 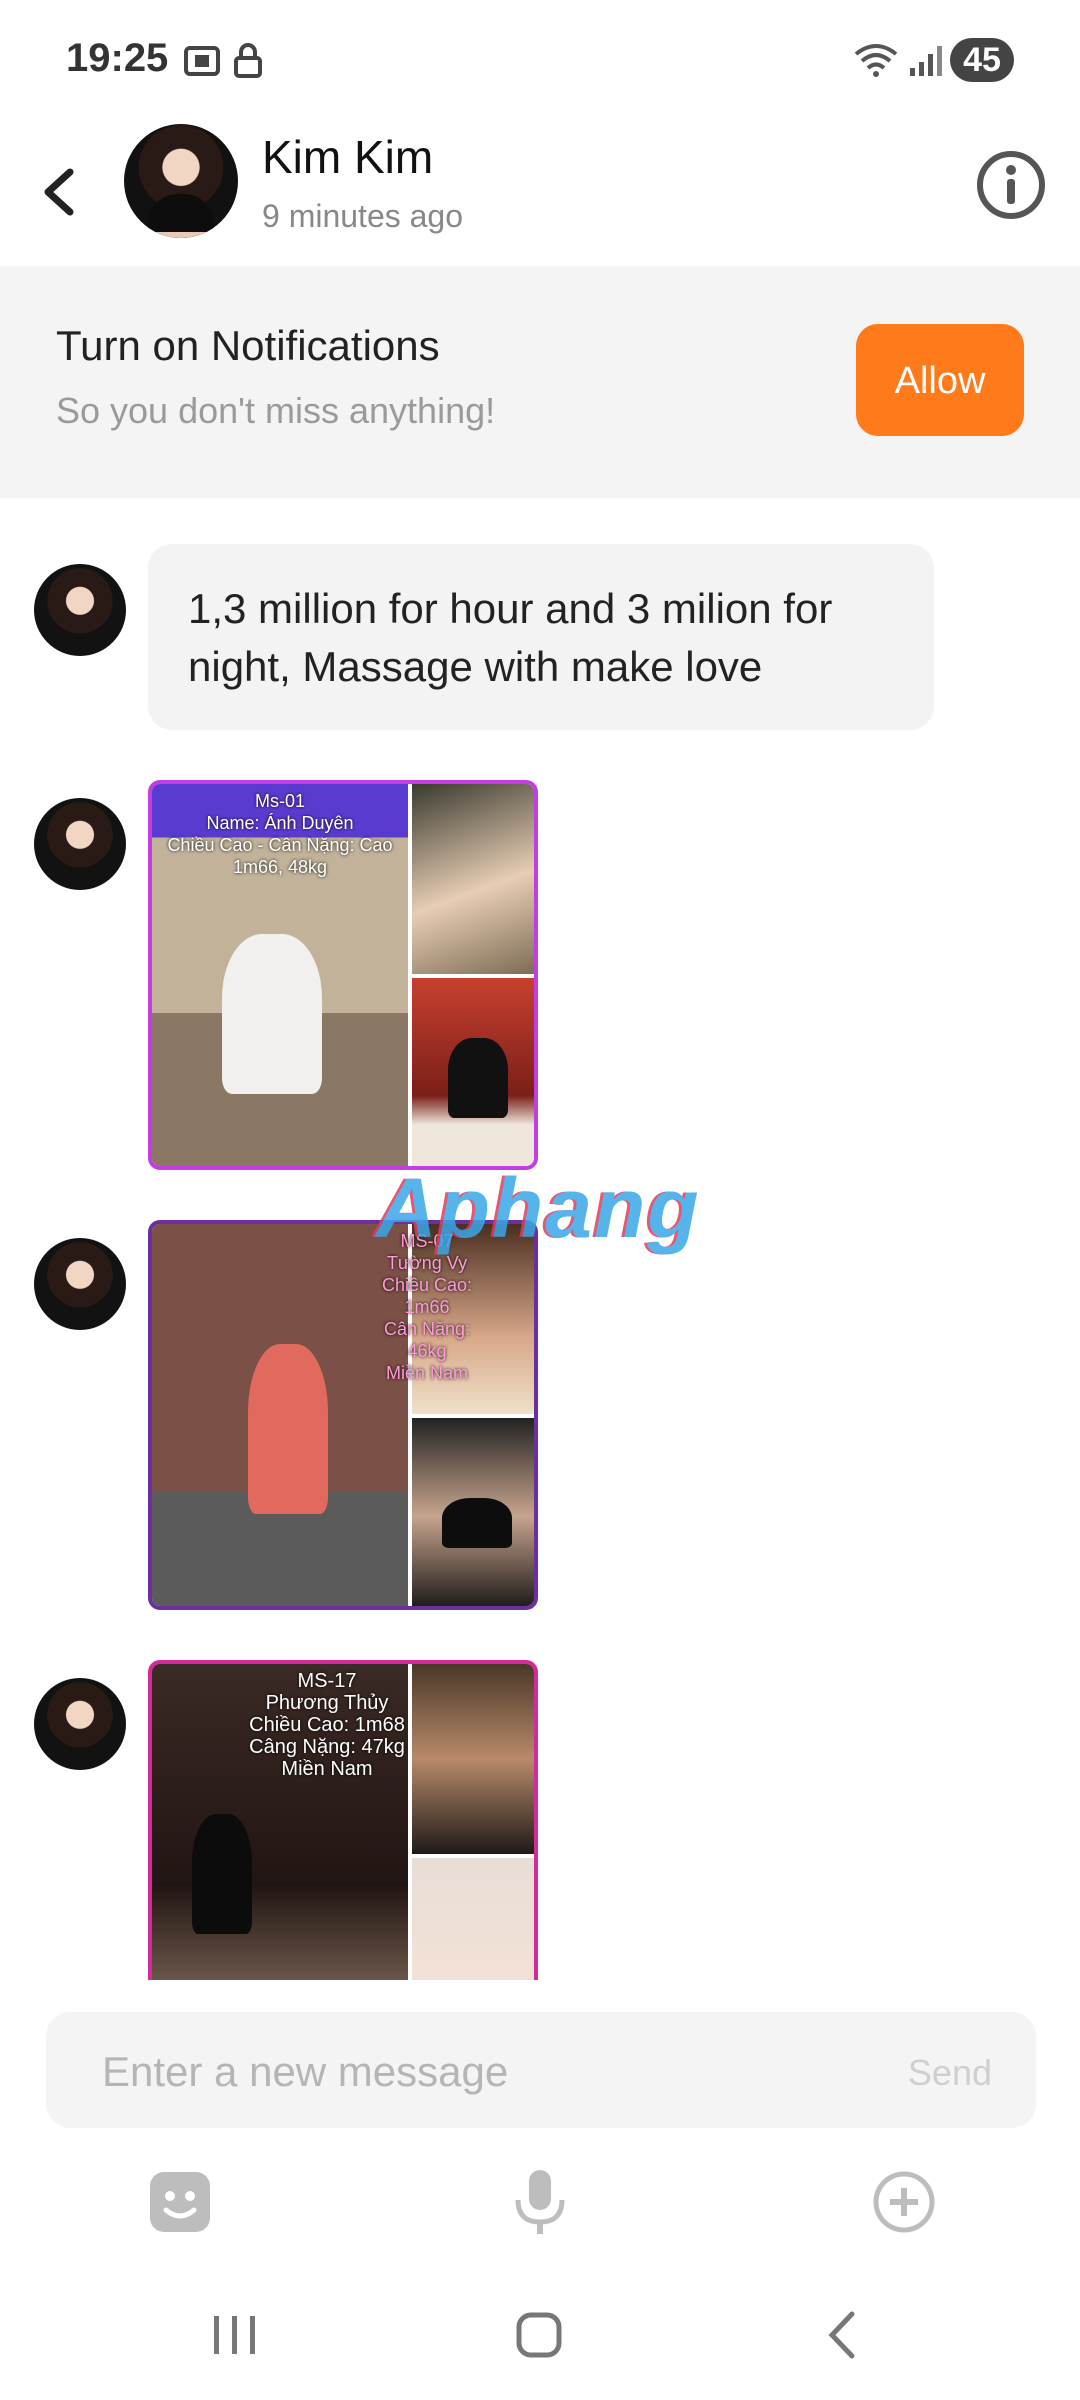 I want to click on status-time: 19:25, so click(x=117, y=58).